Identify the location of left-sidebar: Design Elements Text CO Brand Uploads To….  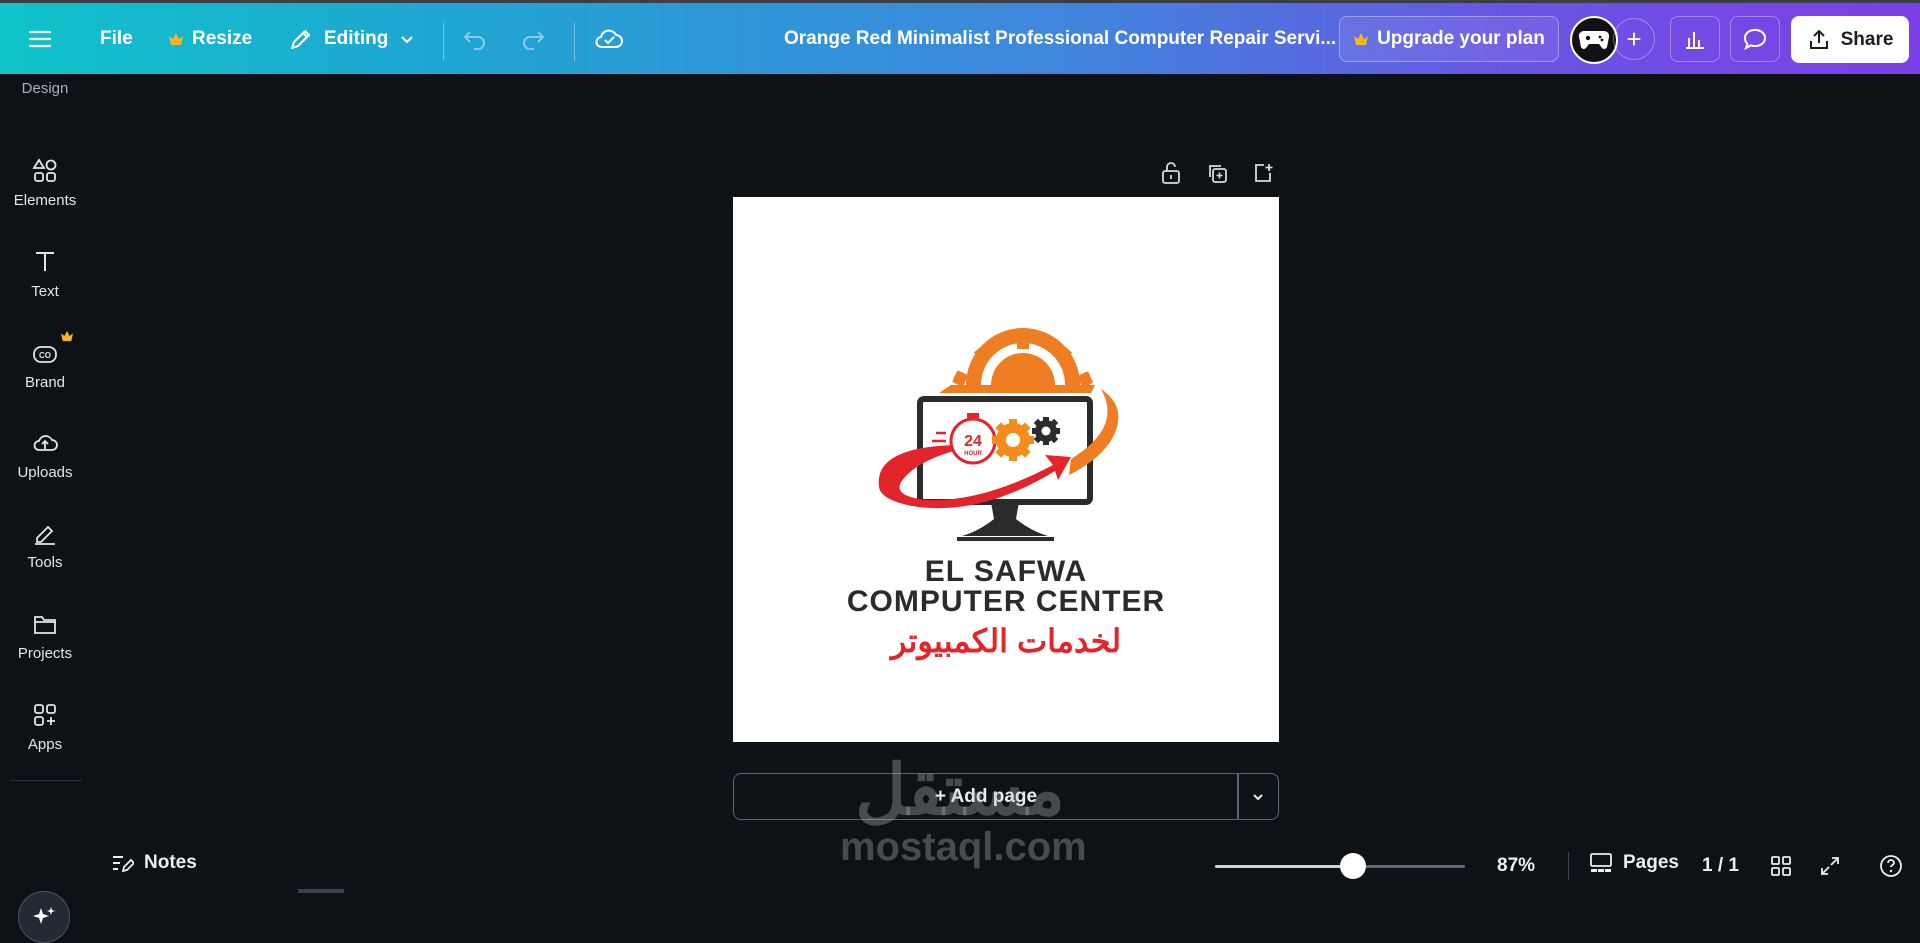
(41, 508).